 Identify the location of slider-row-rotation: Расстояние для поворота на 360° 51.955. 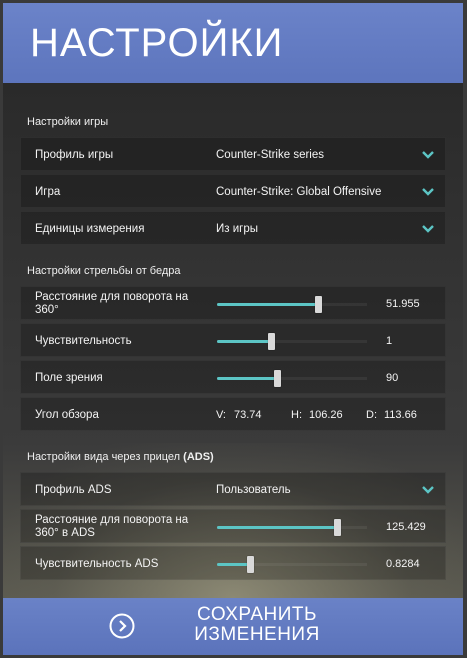
(233, 303).